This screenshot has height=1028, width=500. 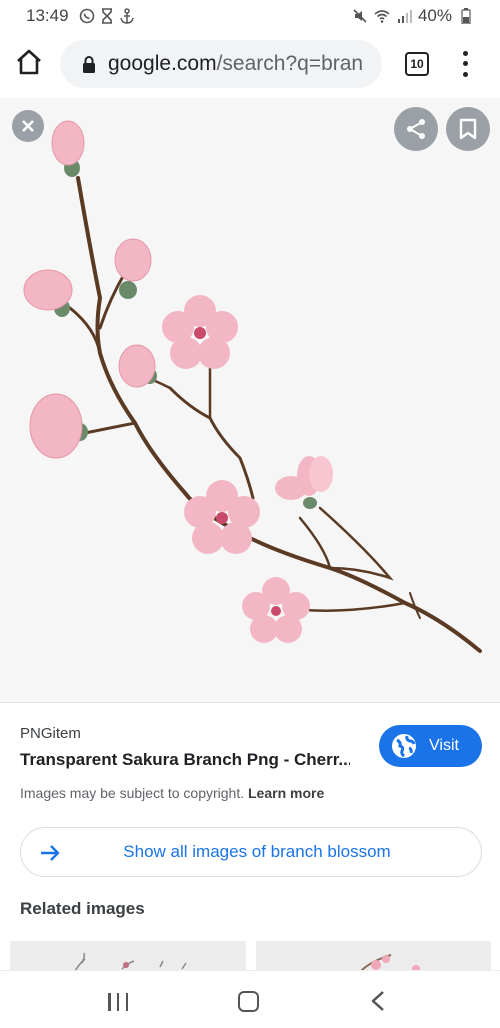 I want to click on battery-level: 40%, so click(x=434, y=15).